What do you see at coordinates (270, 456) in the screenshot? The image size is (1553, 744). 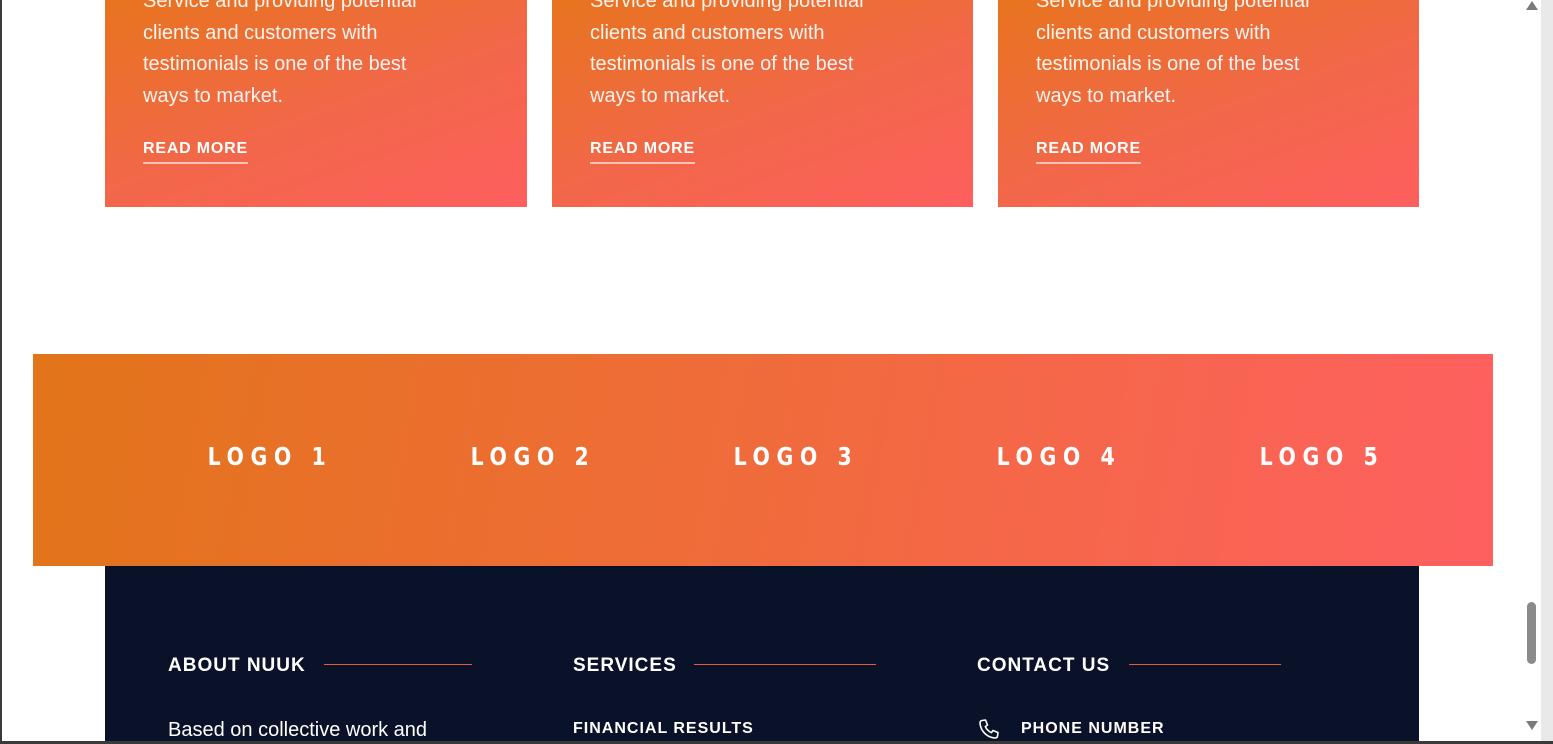 I see `client-logo: LOGO 1` at bounding box center [270, 456].